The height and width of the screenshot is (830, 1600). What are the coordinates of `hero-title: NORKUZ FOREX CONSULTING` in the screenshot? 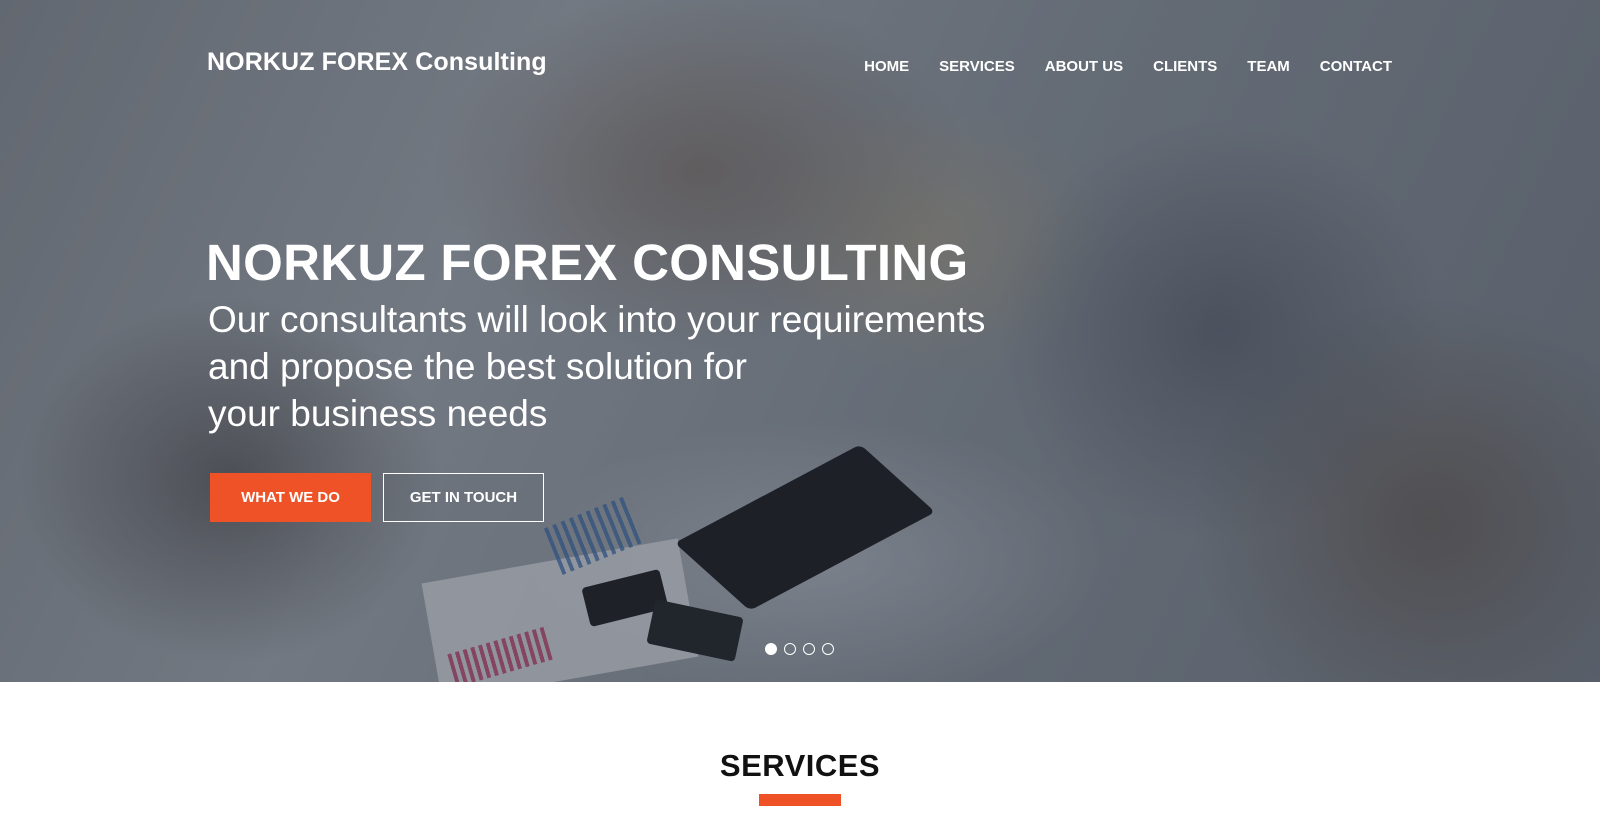 It's located at (587, 262).